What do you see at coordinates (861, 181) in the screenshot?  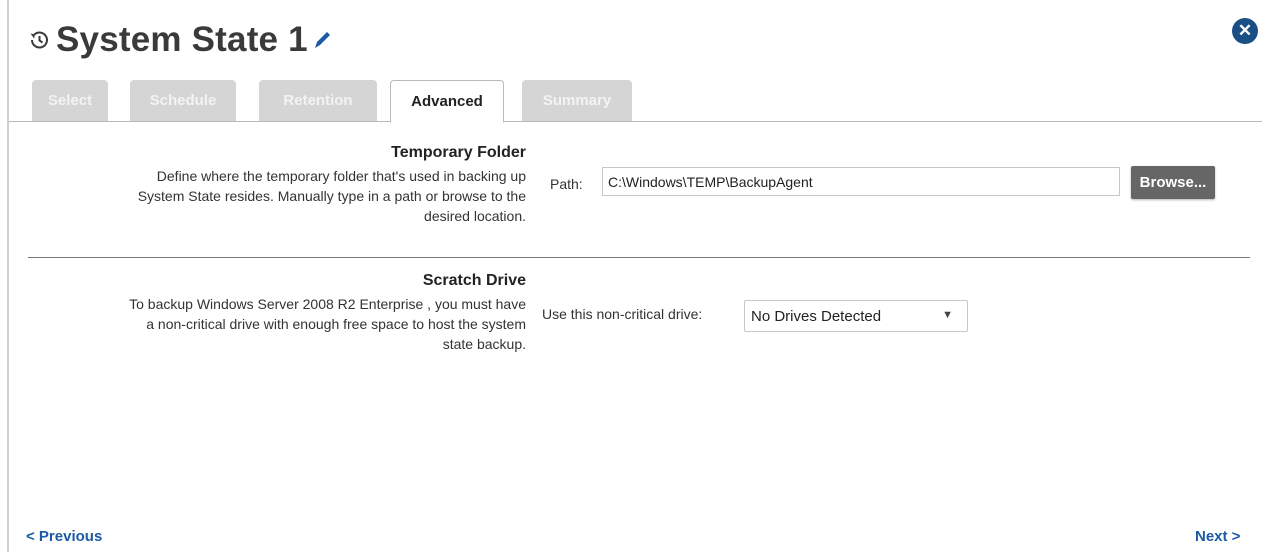 I see `path-input` at bounding box center [861, 181].